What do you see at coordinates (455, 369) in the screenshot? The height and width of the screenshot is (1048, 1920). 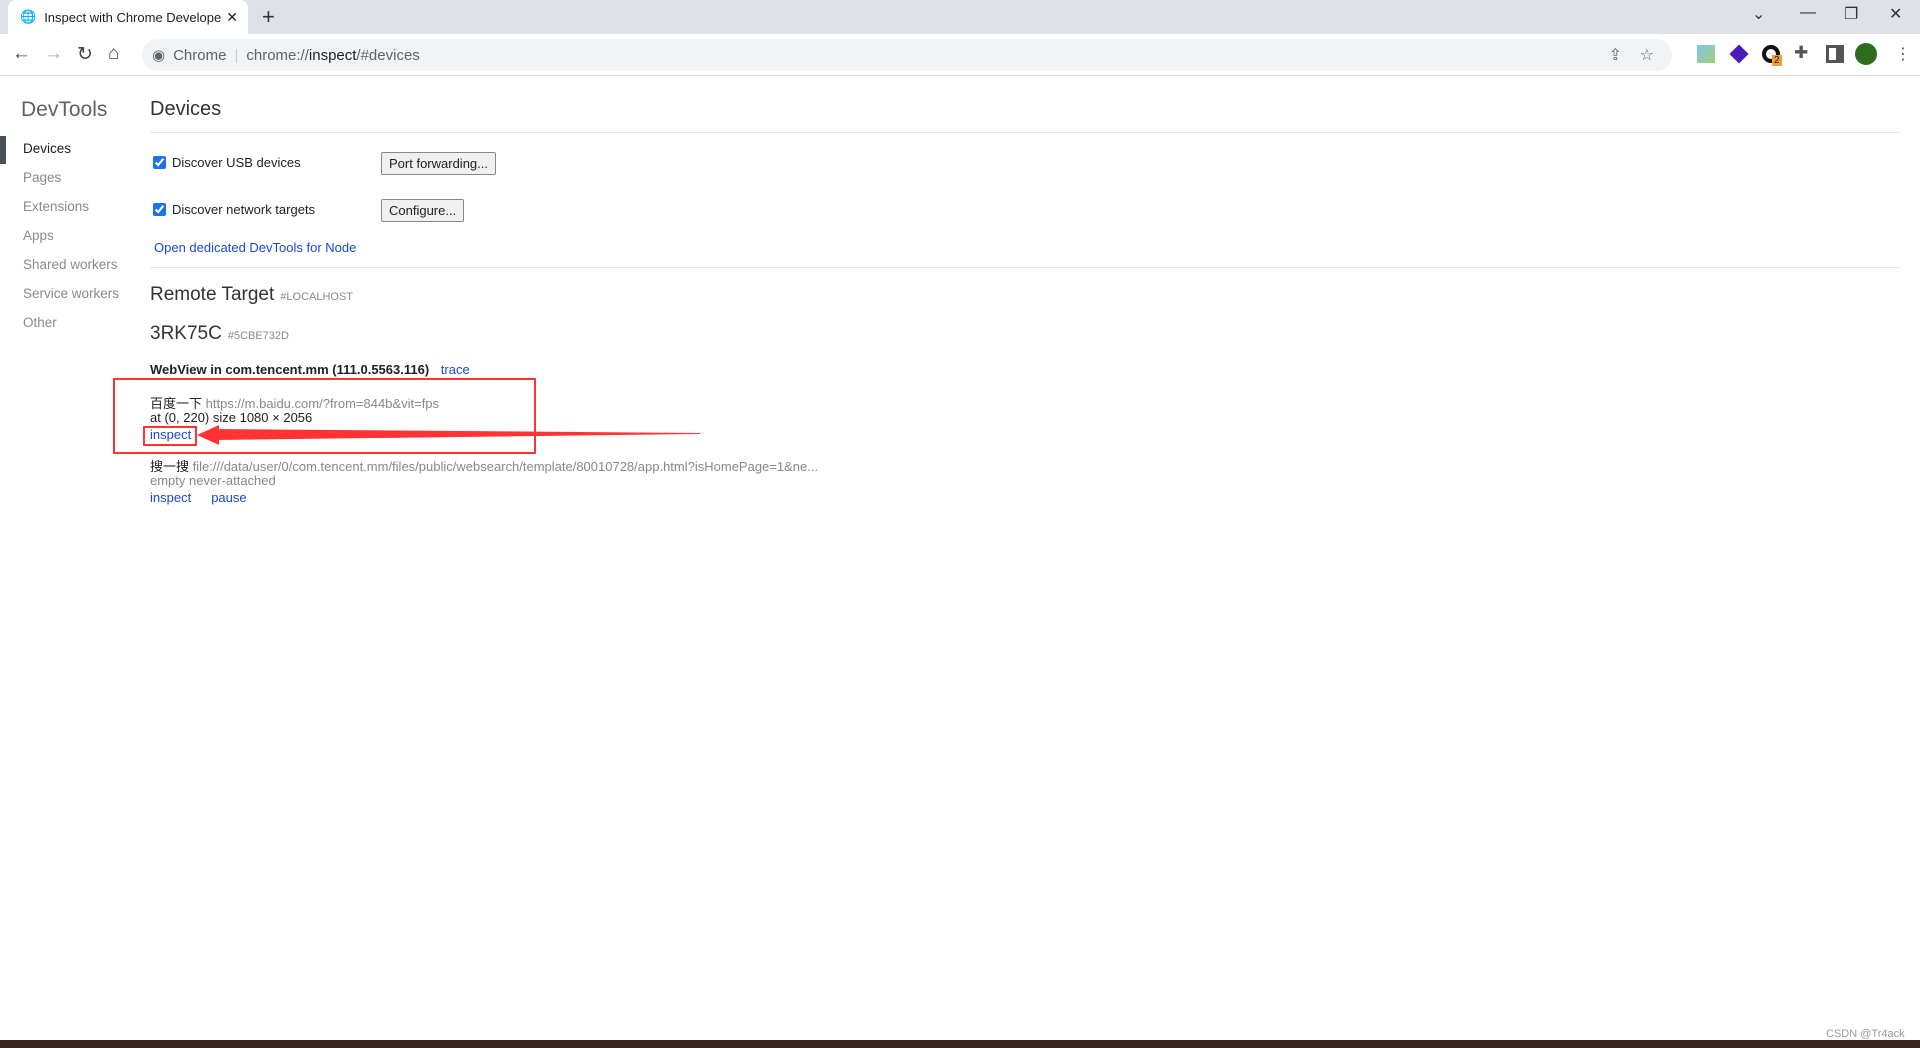 I see `trace-link: trace` at bounding box center [455, 369].